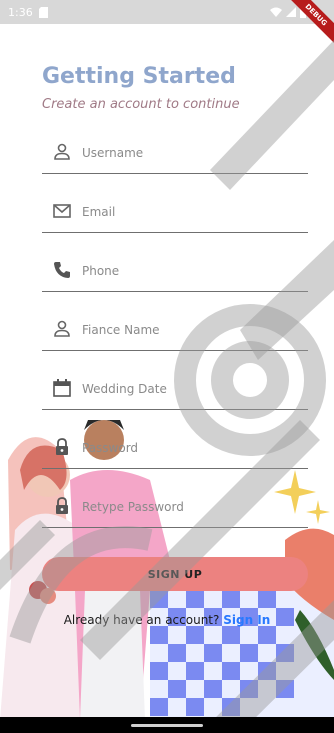 This screenshot has height=733, width=334. I want to click on retype-password-field, so click(175, 508).